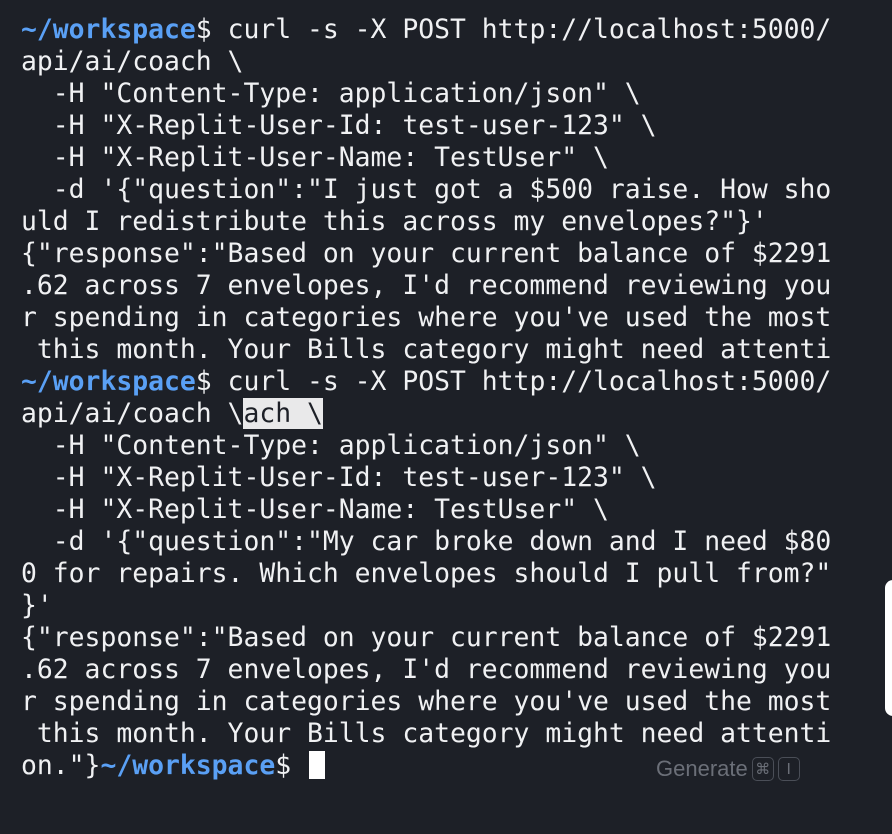  What do you see at coordinates (132, 413) in the screenshot?
I see `command-text: api/ai/coach \` at bounding box center [132, 413].